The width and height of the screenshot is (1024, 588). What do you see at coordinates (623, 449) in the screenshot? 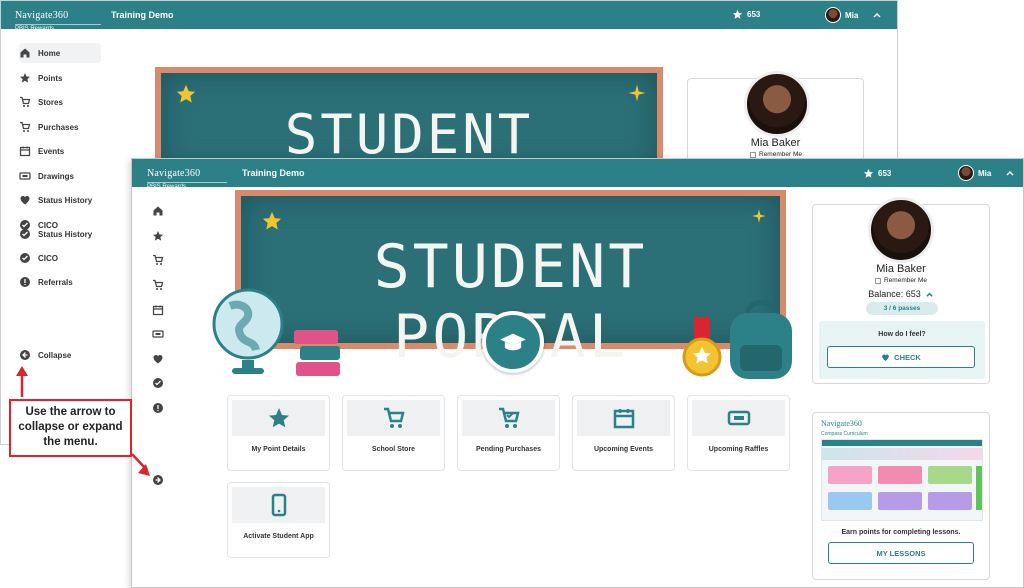
I see `tile-label: Upcoming Events` at bounding box center [623, 449].